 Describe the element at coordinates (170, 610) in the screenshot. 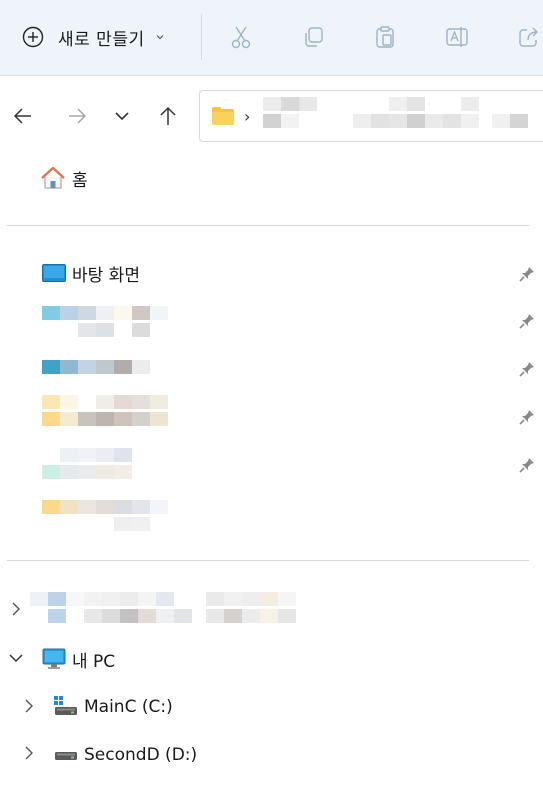

I see `sidebar-item-network-redacted` at that location.